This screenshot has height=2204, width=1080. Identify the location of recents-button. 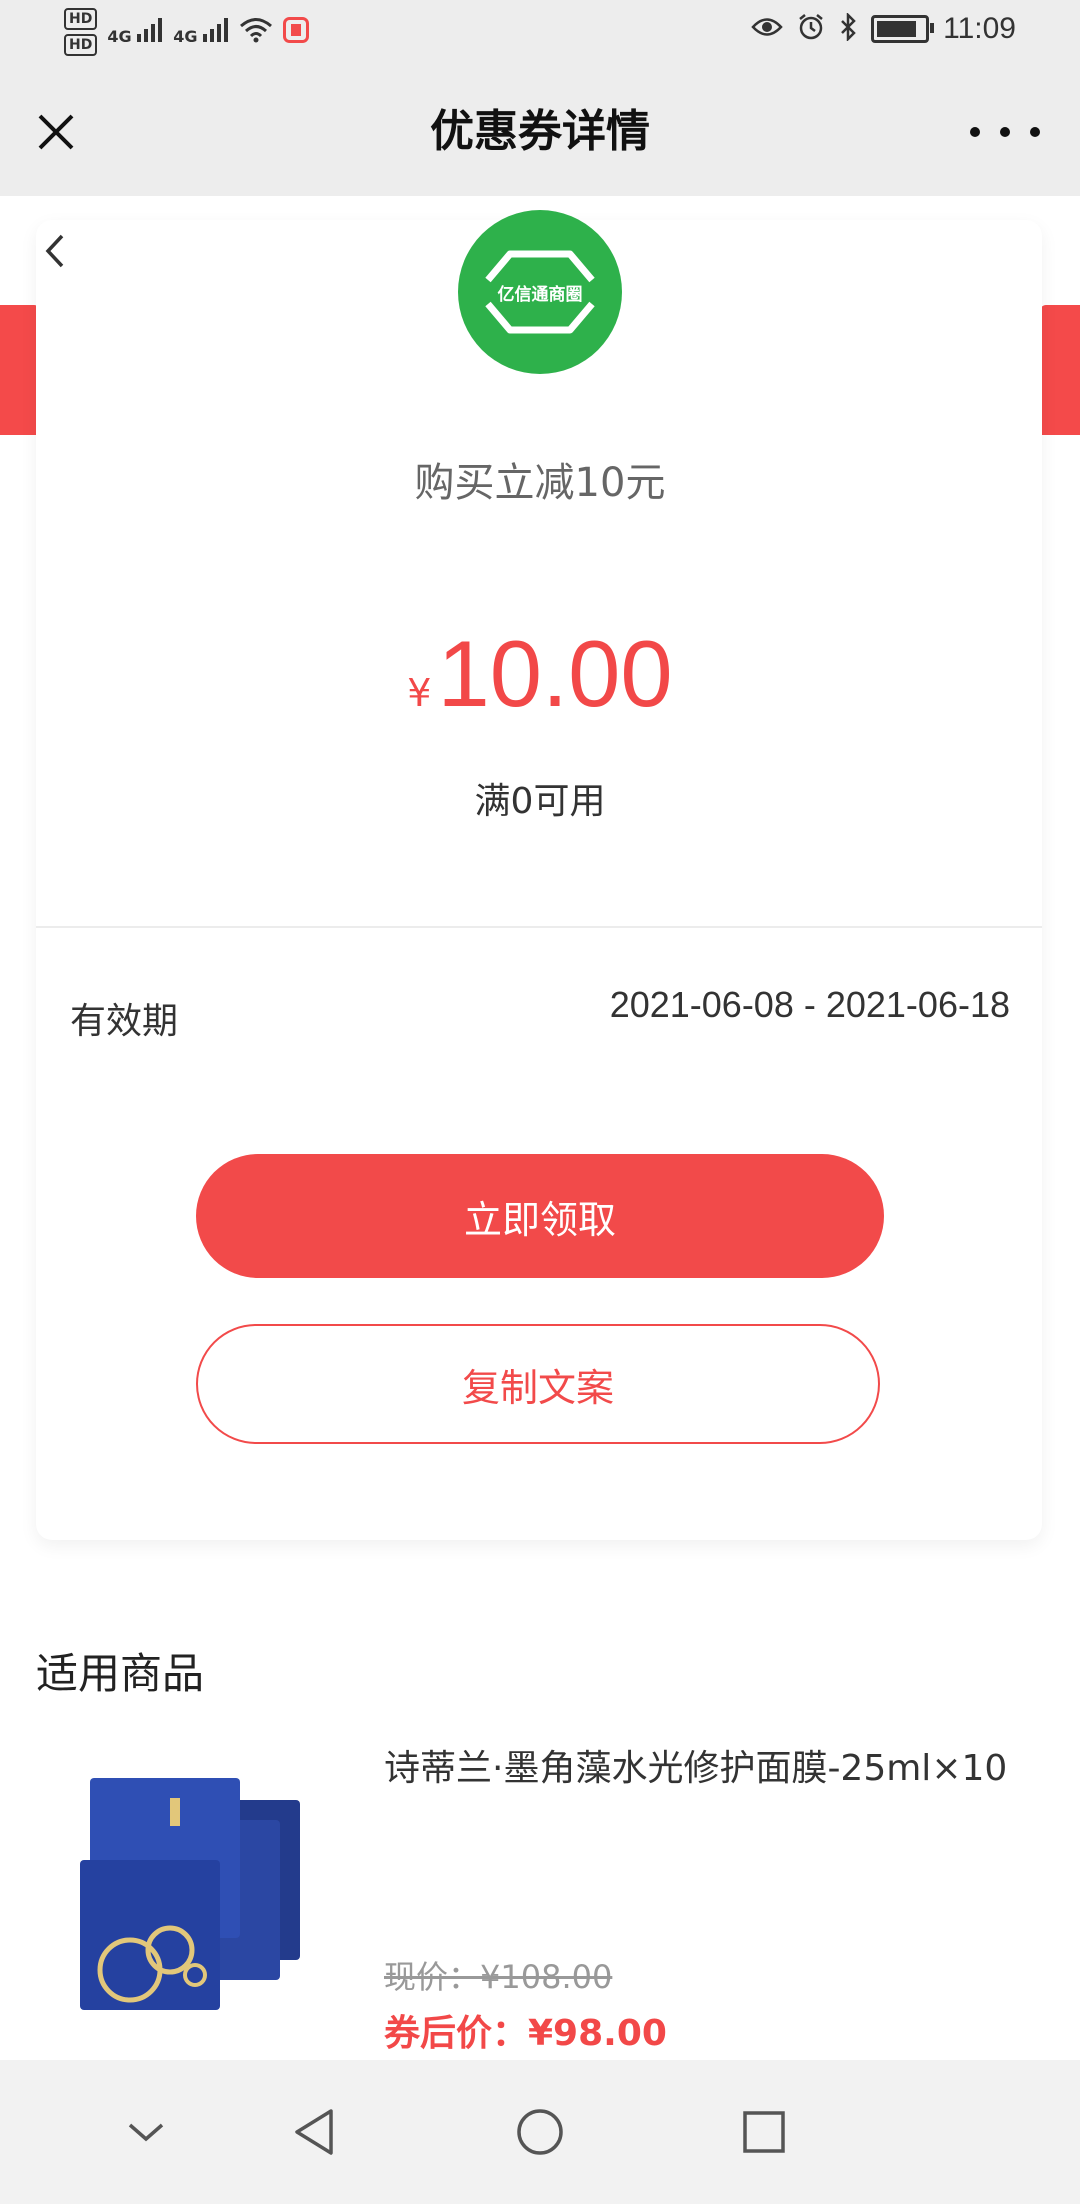
(764, 2132).